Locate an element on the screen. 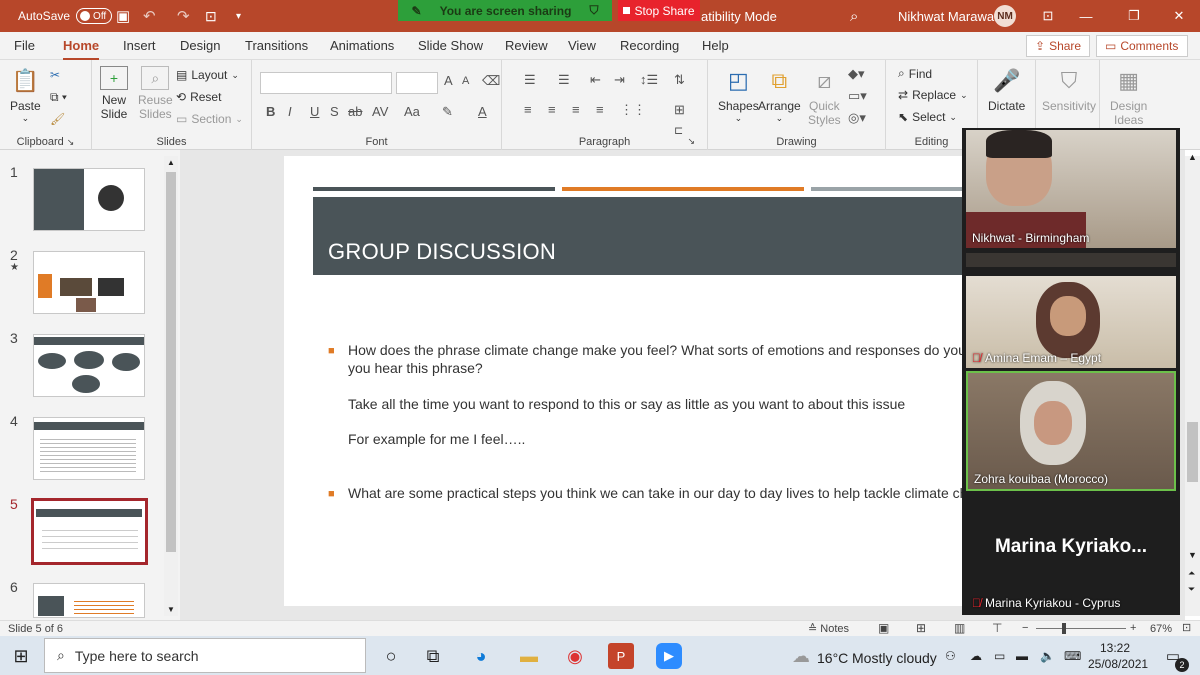 Image resolution: width=1200 pixels, height=675 pixels. columns-icon: ⋮⋮ is located at coordinates (633, 110).